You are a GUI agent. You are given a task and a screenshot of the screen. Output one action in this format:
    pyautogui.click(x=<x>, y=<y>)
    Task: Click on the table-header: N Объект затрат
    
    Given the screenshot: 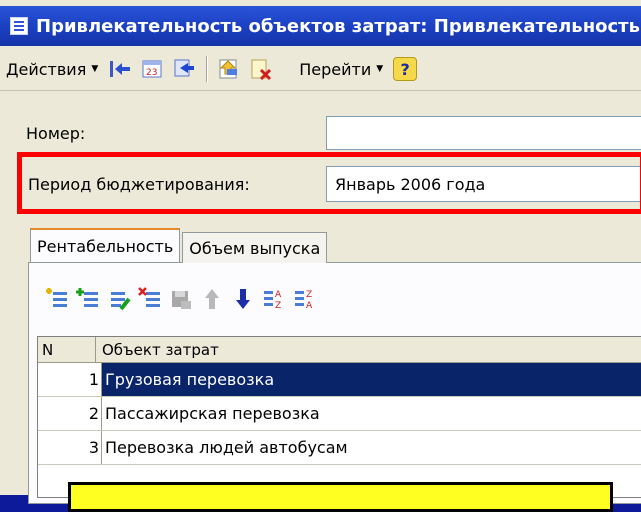 What is the action you would take?
    pyautogui.click(x=339, y=350)
    